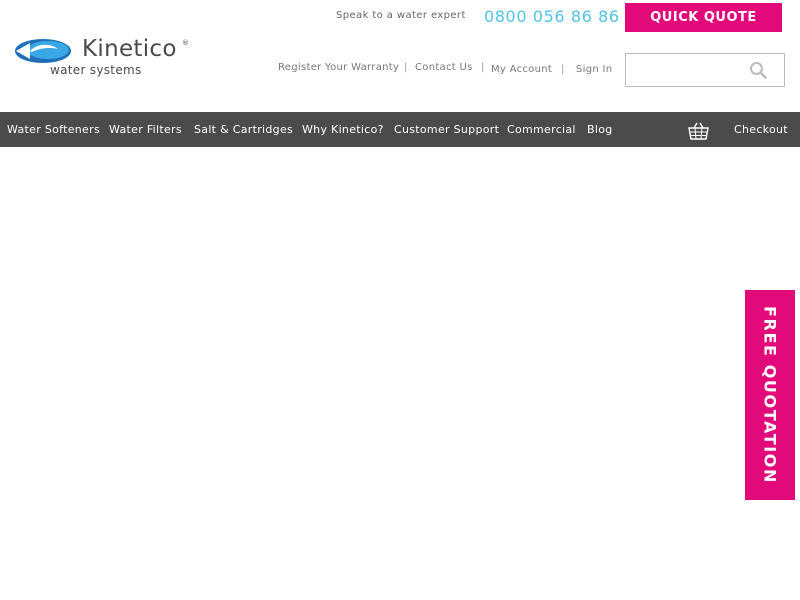 The width and height of the screenshot is (800, 600). I want to click on nav-salt-cartridges: Salt & Cartridges, so click(243, 129).